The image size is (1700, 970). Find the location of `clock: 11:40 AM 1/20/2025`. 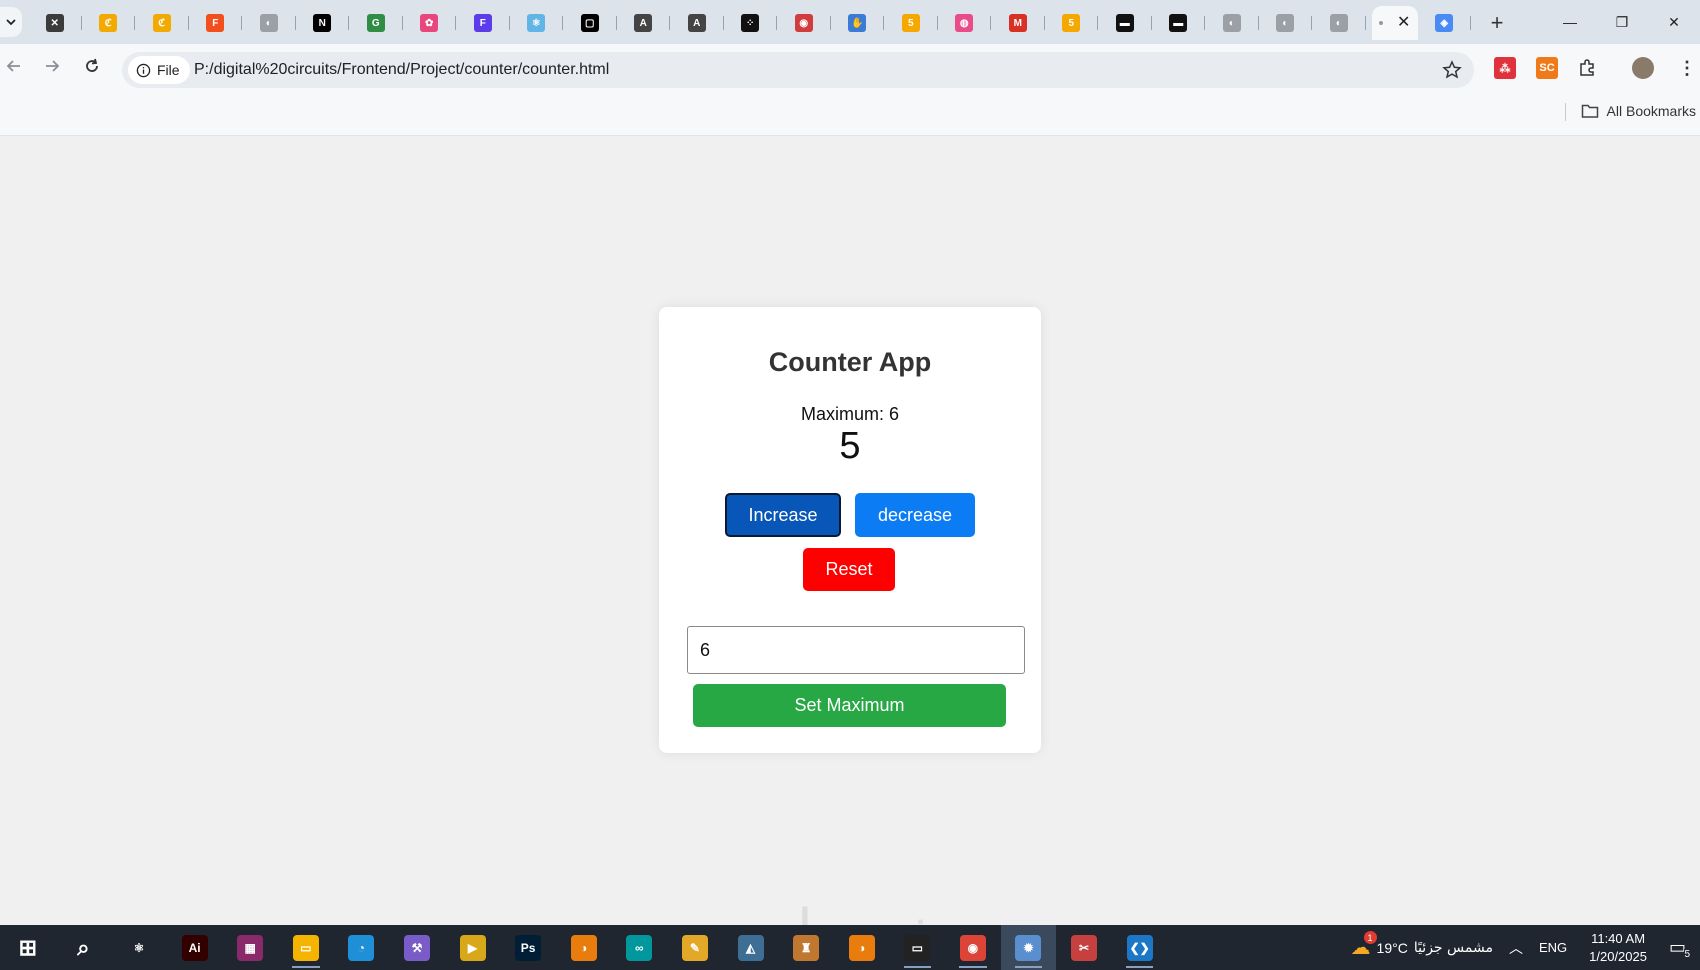

clock: 11:40 AM 1/20/2025 is located at coordinates (1618, 948).